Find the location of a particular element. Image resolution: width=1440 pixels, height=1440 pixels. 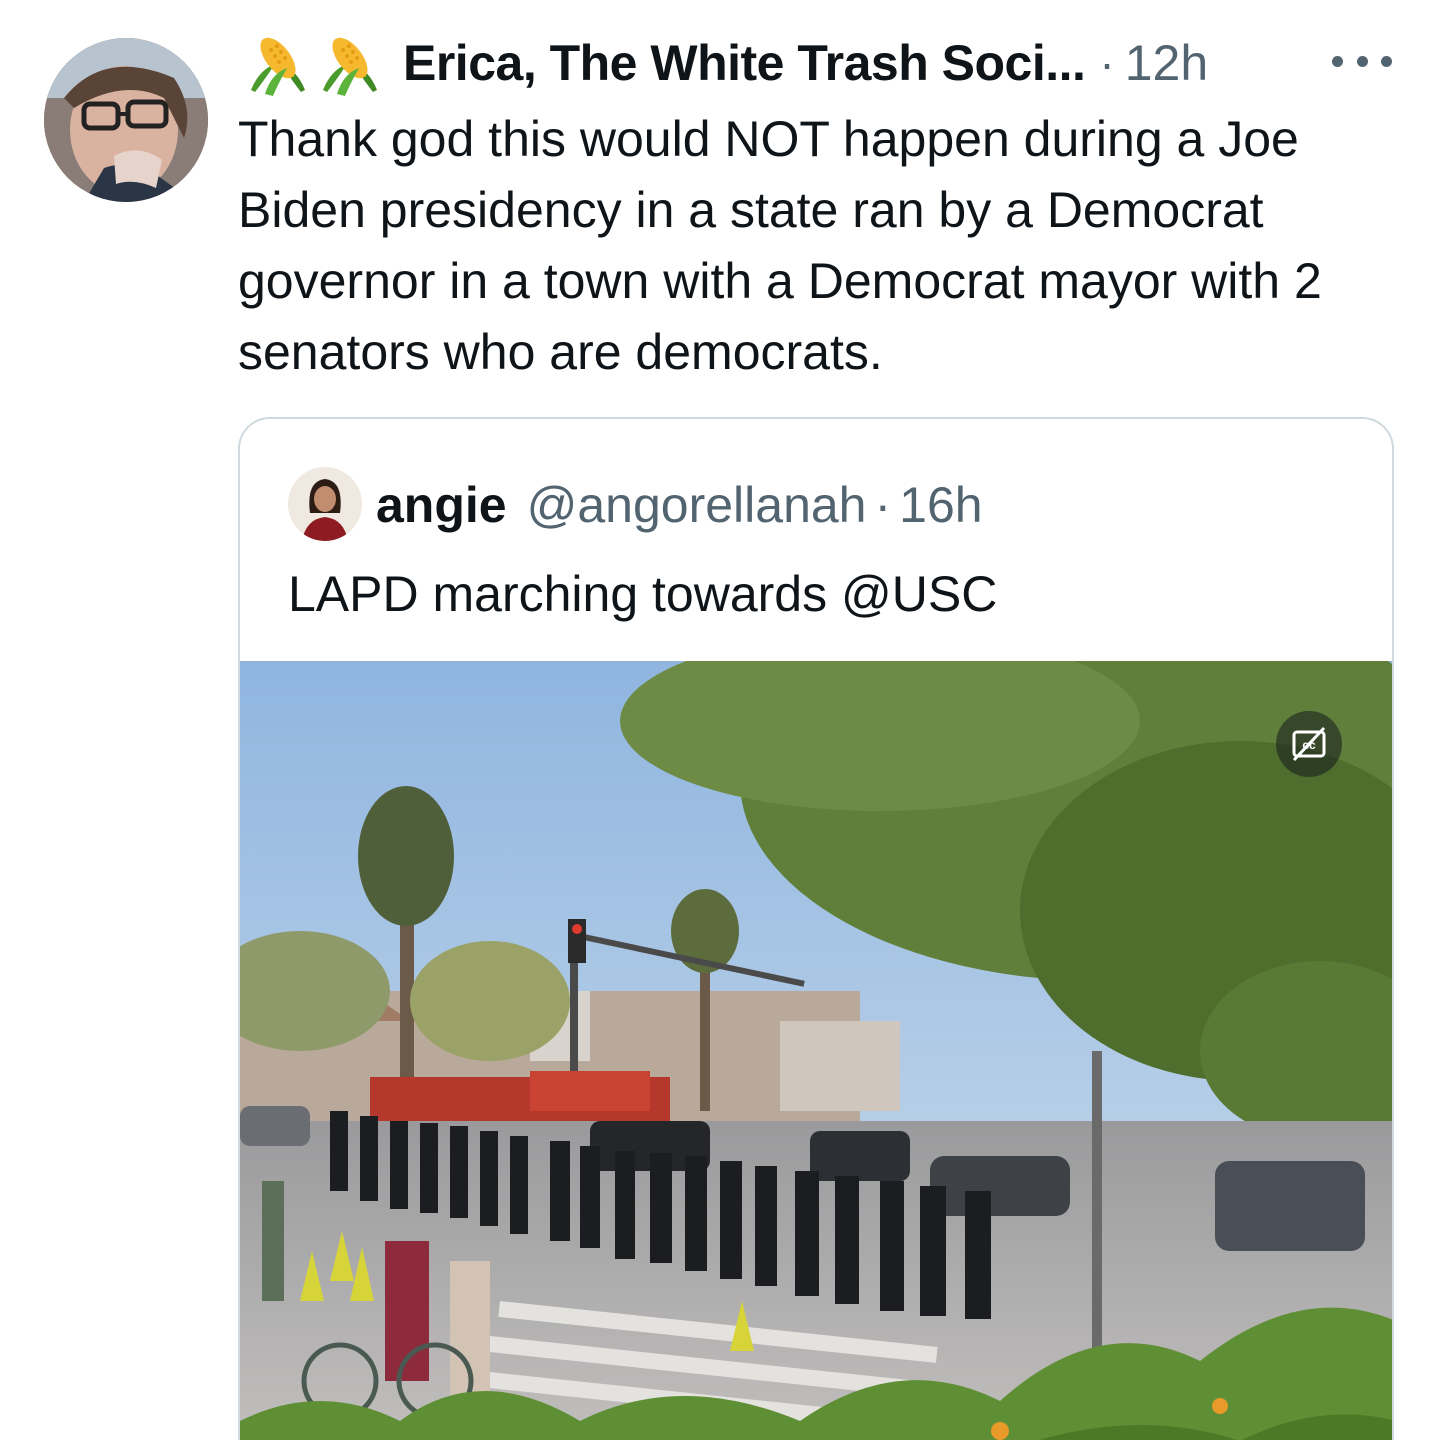

tweet-header: Erica, The White Trash Soci... · 12h is located at coordinates (726, 63).